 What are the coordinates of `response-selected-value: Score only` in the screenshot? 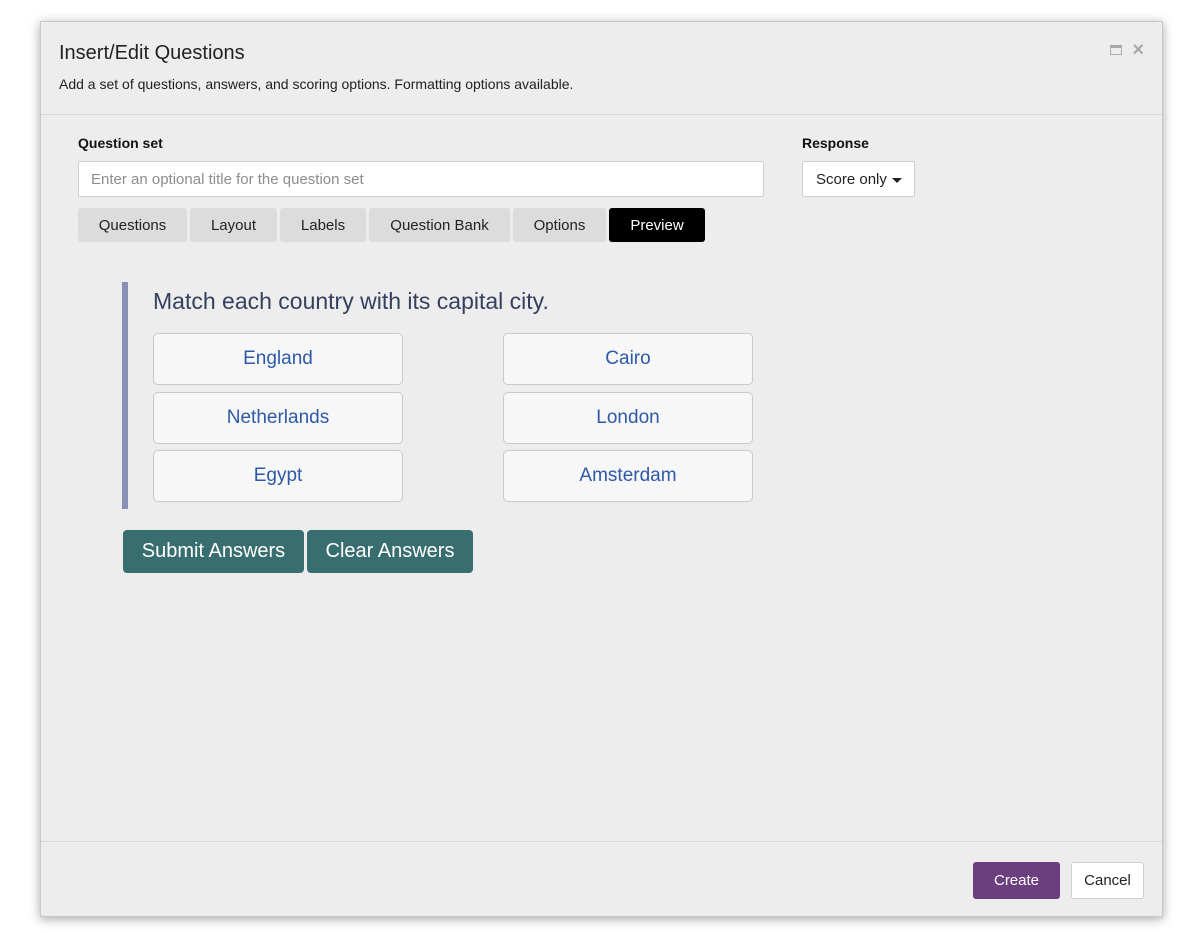 It's located at (851, 179).